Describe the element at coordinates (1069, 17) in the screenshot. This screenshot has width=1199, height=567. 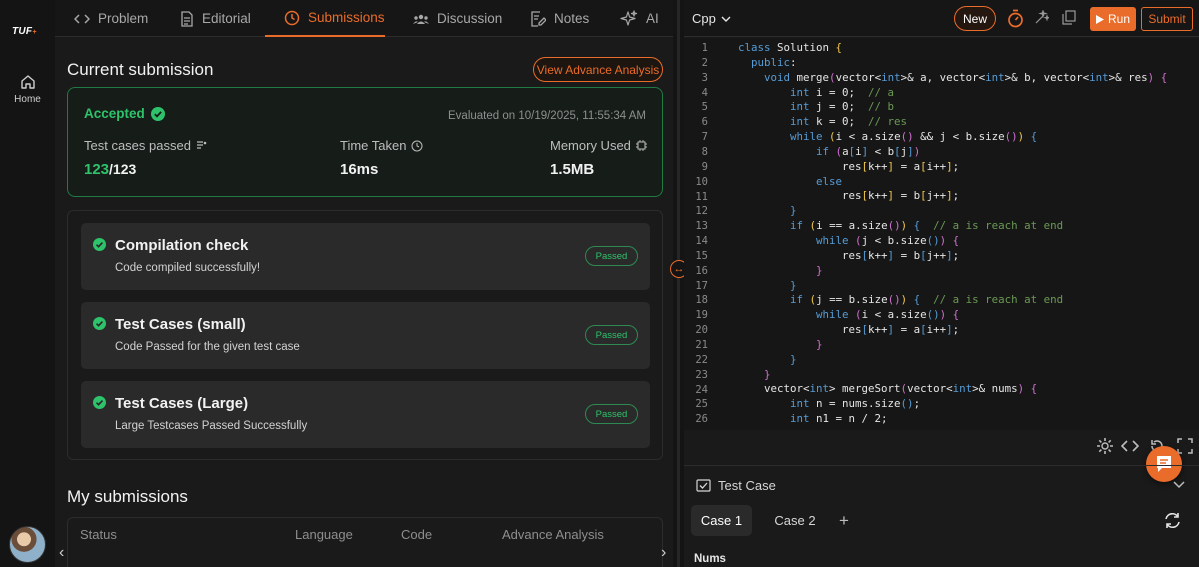
I see `copy-icon` at that location.